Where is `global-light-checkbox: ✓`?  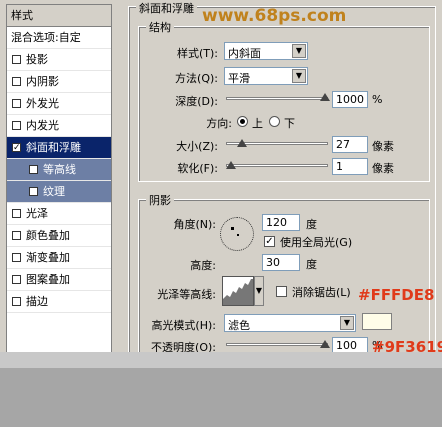
global-light-checkbox: ✓ is located at coordinates (269, 241).